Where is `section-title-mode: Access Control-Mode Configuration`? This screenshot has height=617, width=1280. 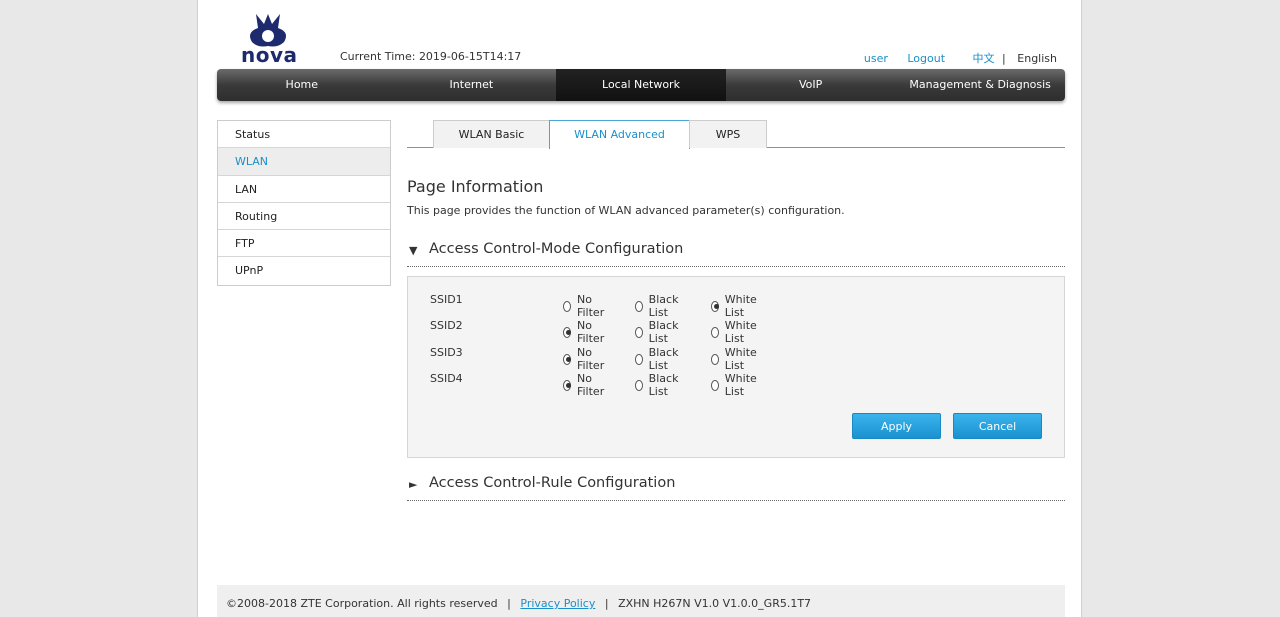 section-title-mode: Access Control-Mode Configuration is located at coordinates (556, 249).